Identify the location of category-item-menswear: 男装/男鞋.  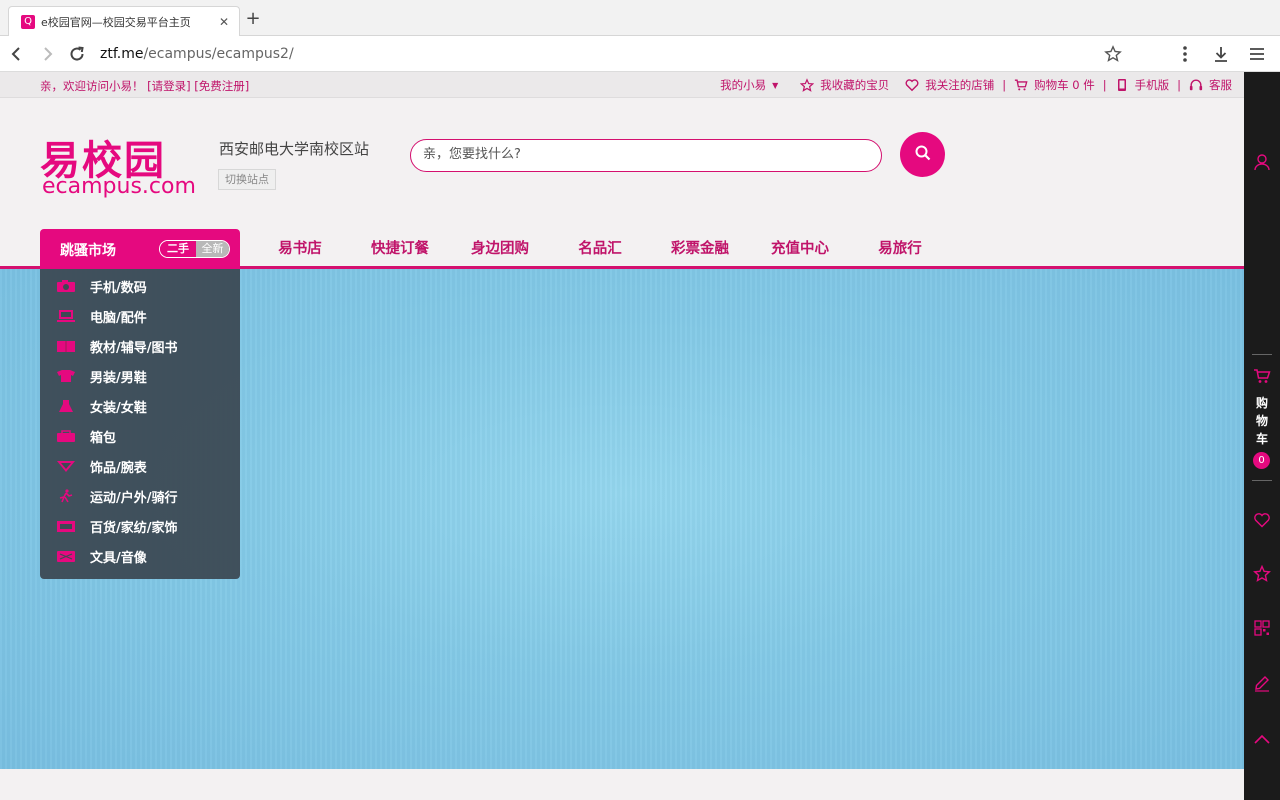
(140, 376).